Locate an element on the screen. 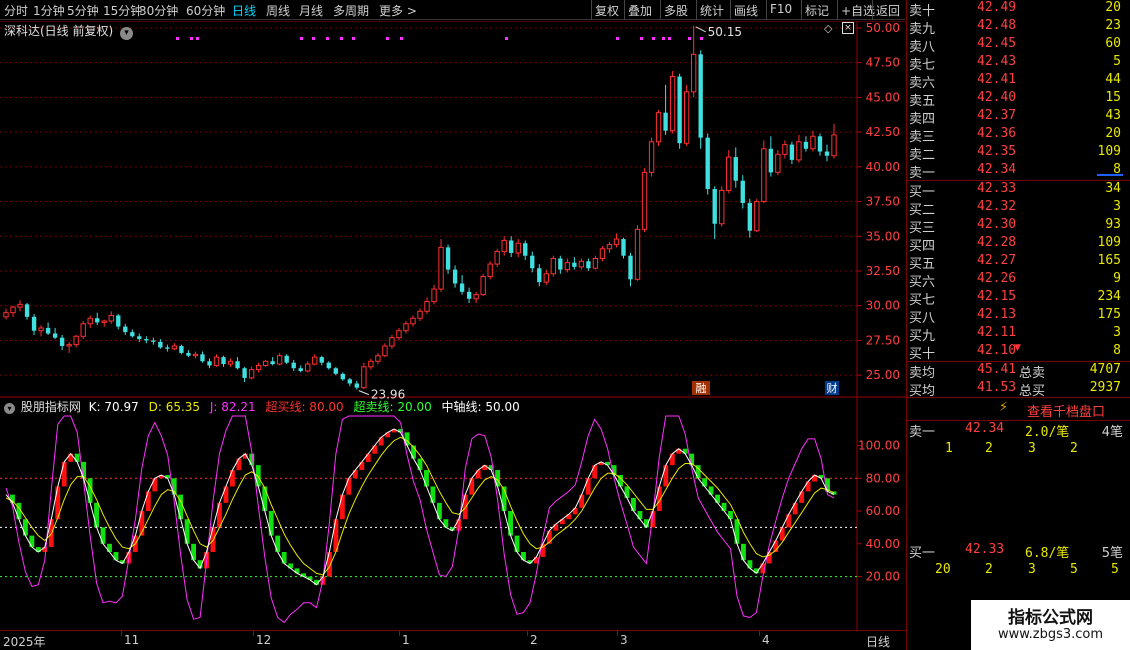 The width and height of the screenshot is (1130, 650). mid-value: 中轴线: 50.00 is located at coordinates (480, 407).